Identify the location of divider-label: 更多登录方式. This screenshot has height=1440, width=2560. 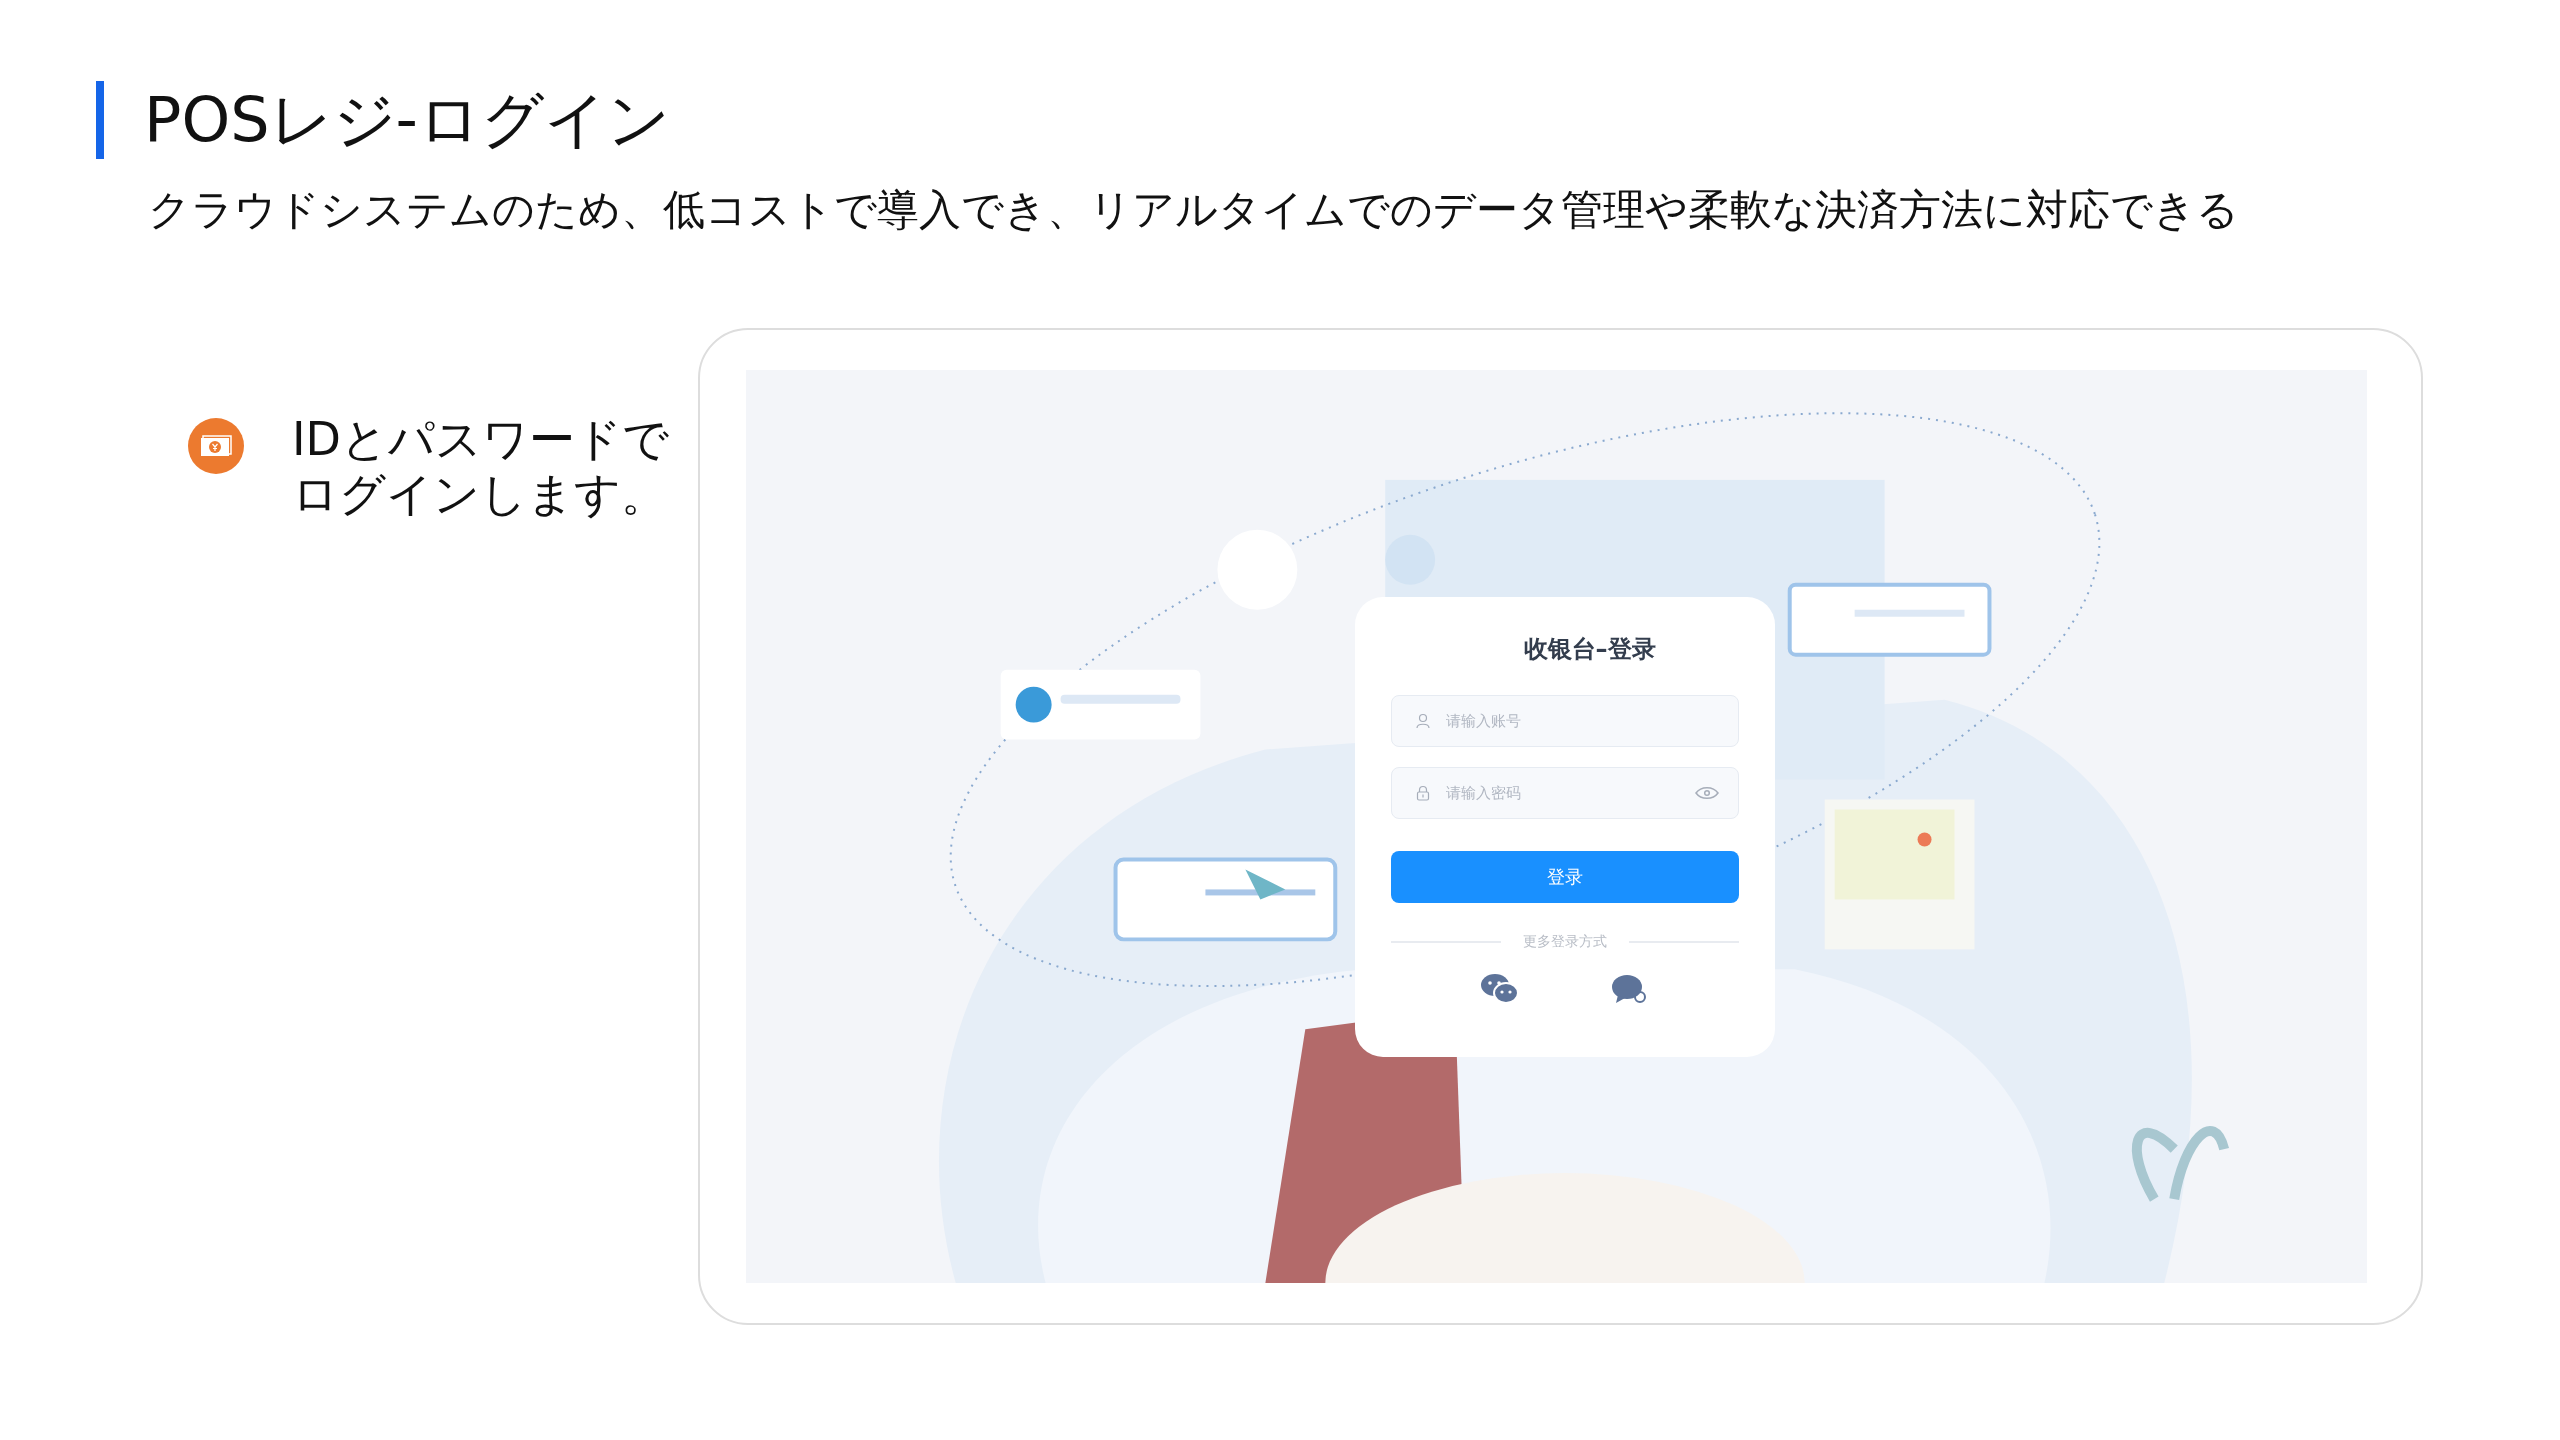
(1564, 942).